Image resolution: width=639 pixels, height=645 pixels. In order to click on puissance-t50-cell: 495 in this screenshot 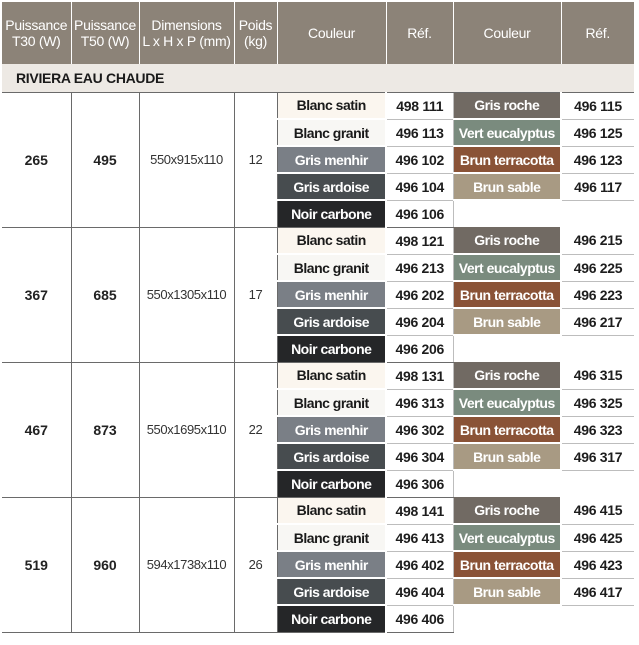, I will do `click(105, 160)`.